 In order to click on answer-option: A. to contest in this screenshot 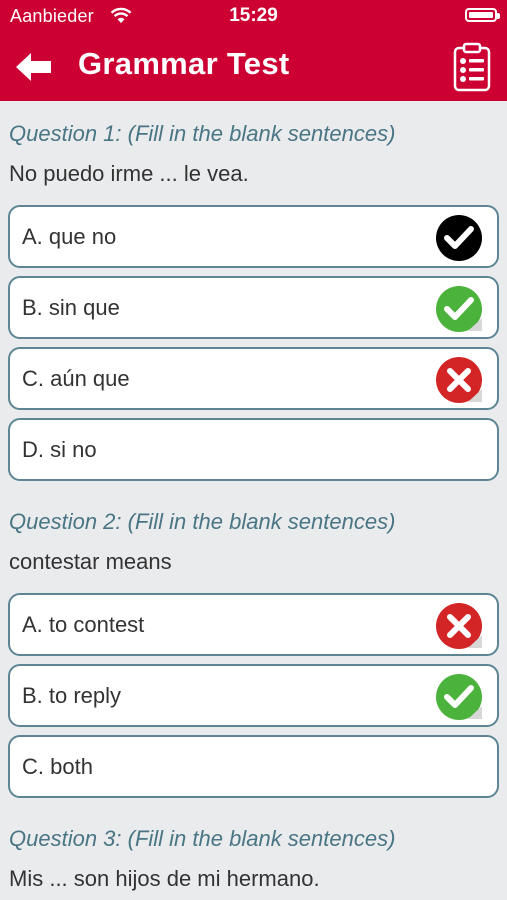, I will do `click(253, 624)`.